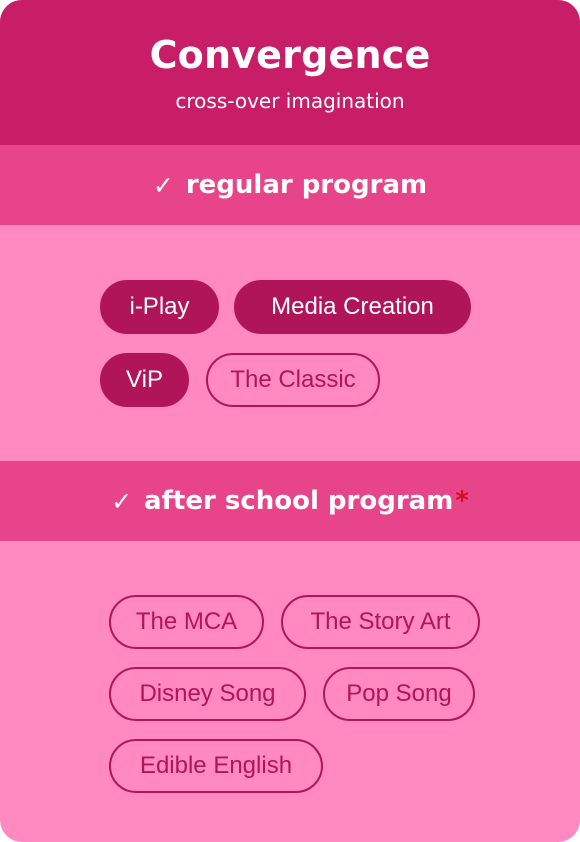  What do you see at coordinates (462, 501) in the screenshot?
I see `required-marker: *` at bounding box center [462, 501].